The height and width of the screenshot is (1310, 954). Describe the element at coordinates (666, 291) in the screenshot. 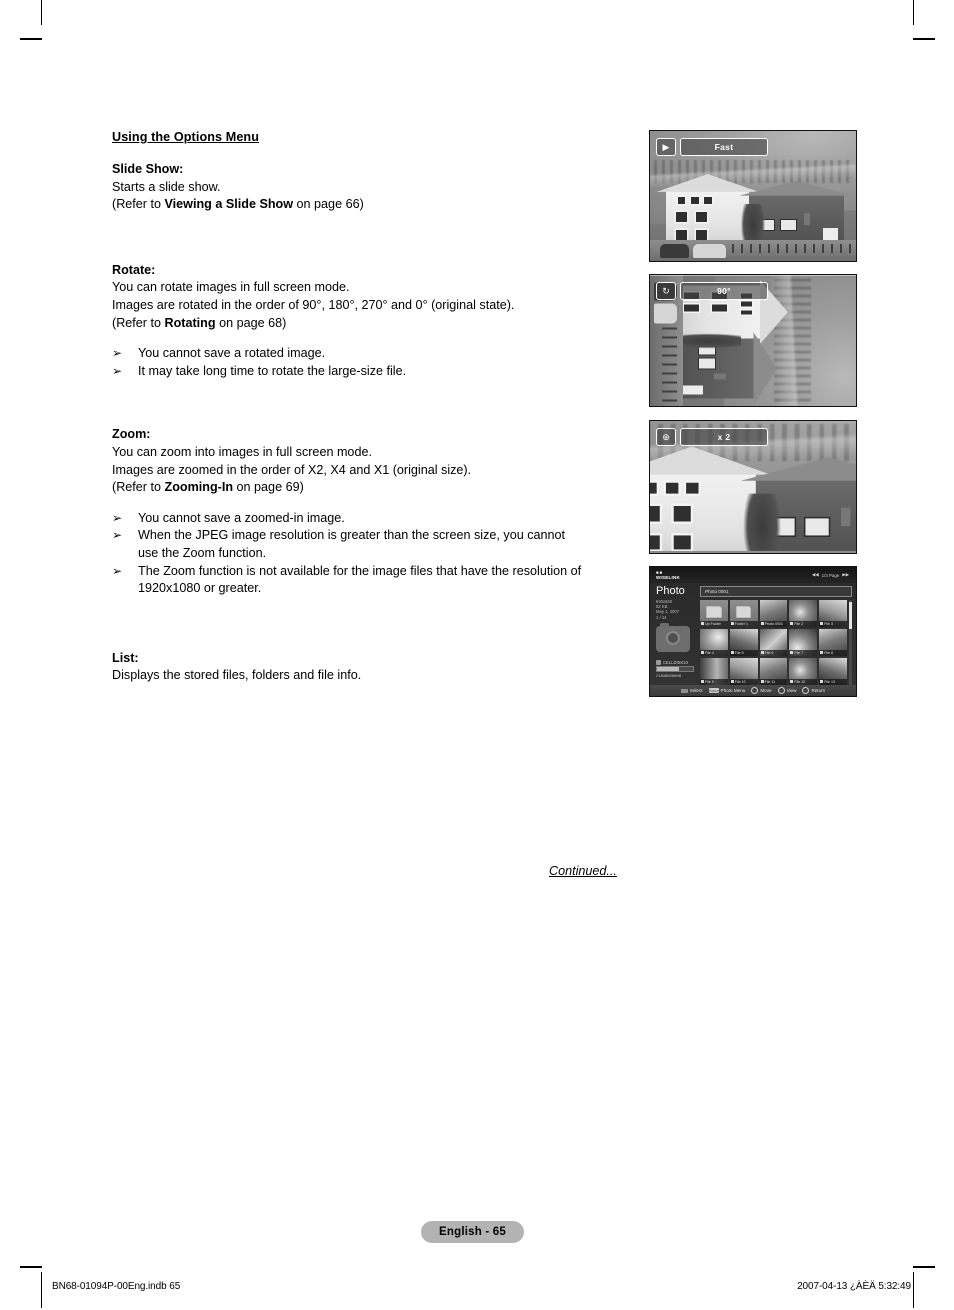

I see `rotate-icon: ↻` at that location.